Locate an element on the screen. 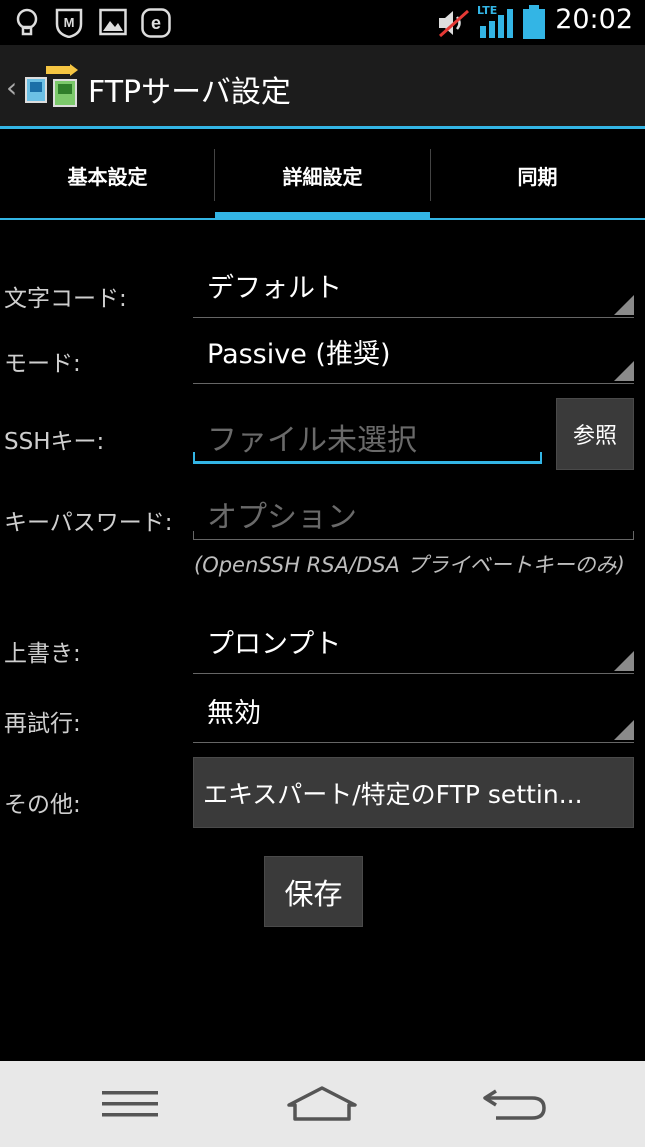 This screenshot has width=645, height=1147. tab-label: 基本設定 is located at coordinates (107, 177).